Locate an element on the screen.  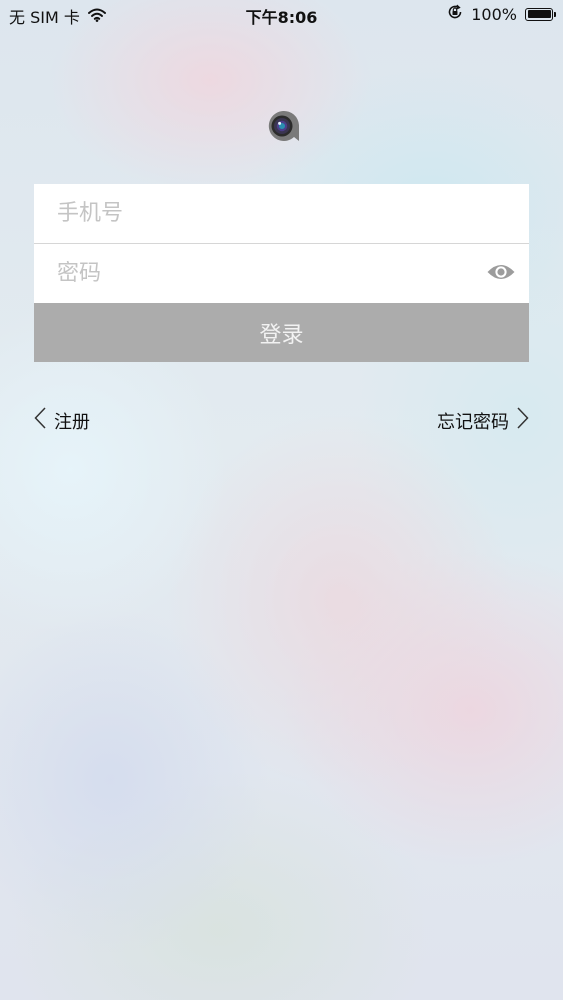
login-button: 登录 is located at coordinates (281, 332).